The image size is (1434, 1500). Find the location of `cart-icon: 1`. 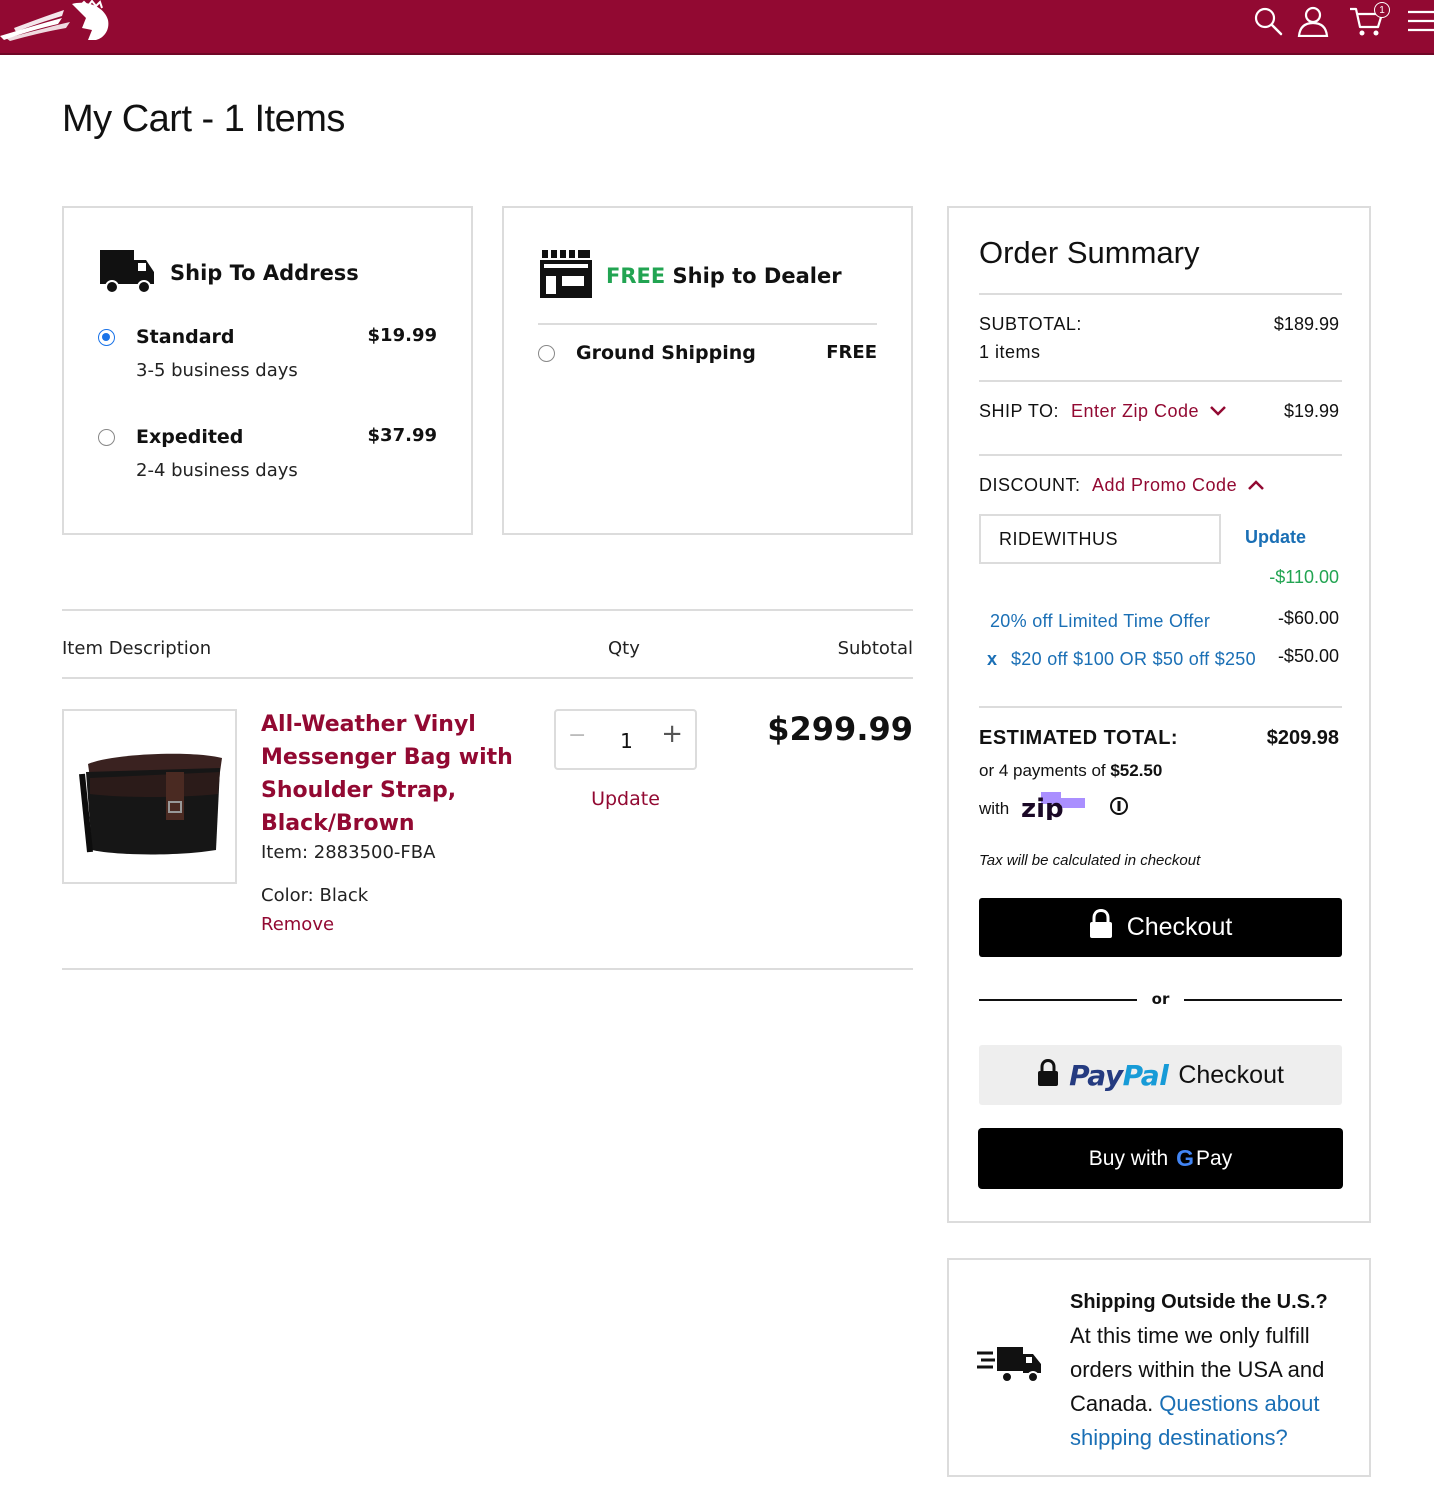

cart-icon: 1 is located at coordinates (1368, 20).